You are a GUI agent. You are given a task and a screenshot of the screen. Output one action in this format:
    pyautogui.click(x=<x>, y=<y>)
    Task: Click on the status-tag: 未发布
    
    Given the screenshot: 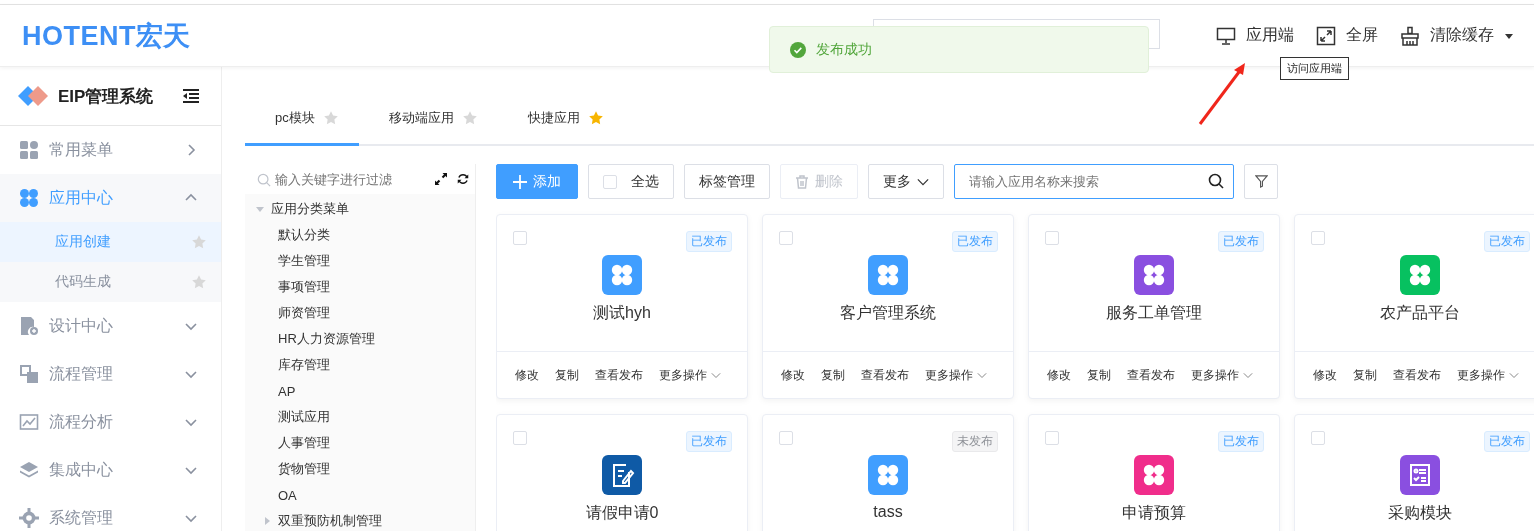 What is the action you would take?
    pyautogui.click(x=975, y=441)
    